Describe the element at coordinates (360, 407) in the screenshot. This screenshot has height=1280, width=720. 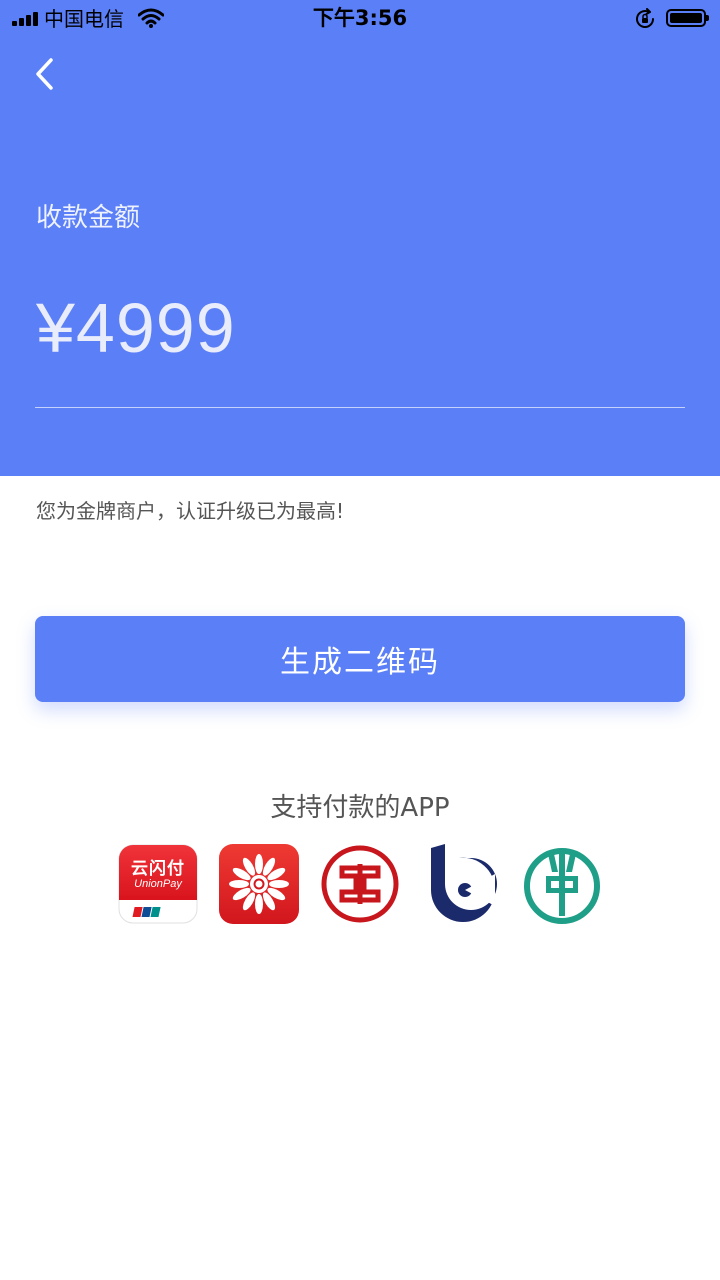
I see `amount-divider` at that location.